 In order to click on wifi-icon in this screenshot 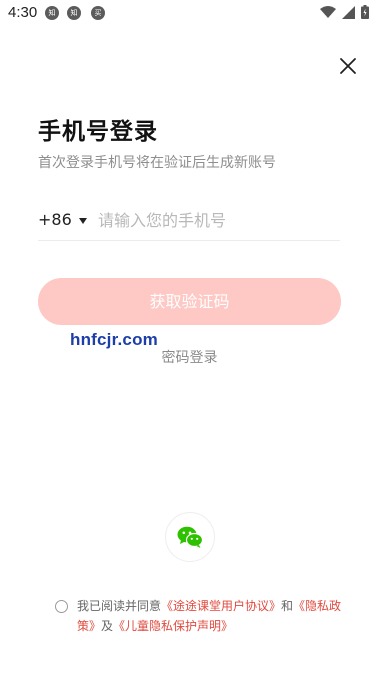, I will do `click(328, 11)`.